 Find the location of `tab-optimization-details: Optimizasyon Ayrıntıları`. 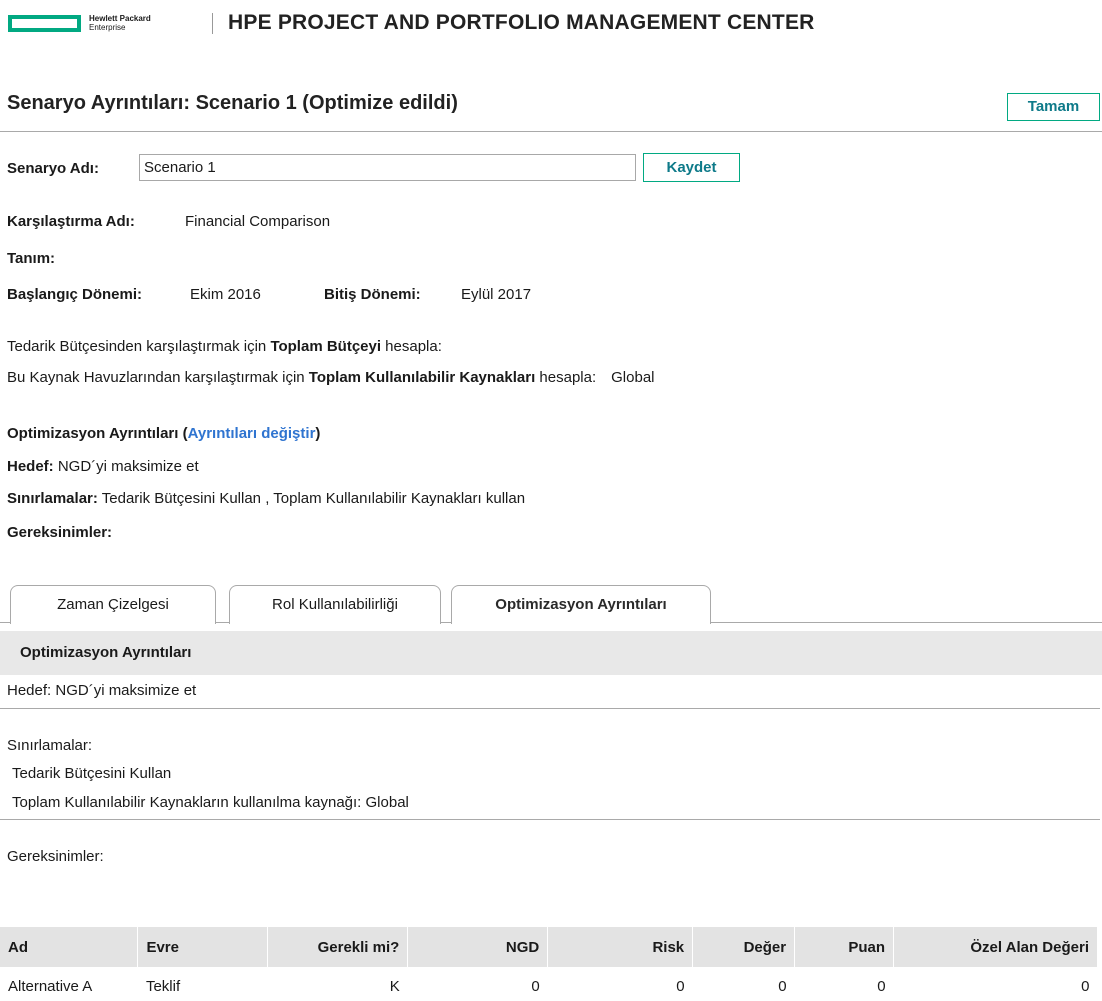

tab-optimization-details: Optimizasyon Ayrıntıları is located at coordinates (581, 604).